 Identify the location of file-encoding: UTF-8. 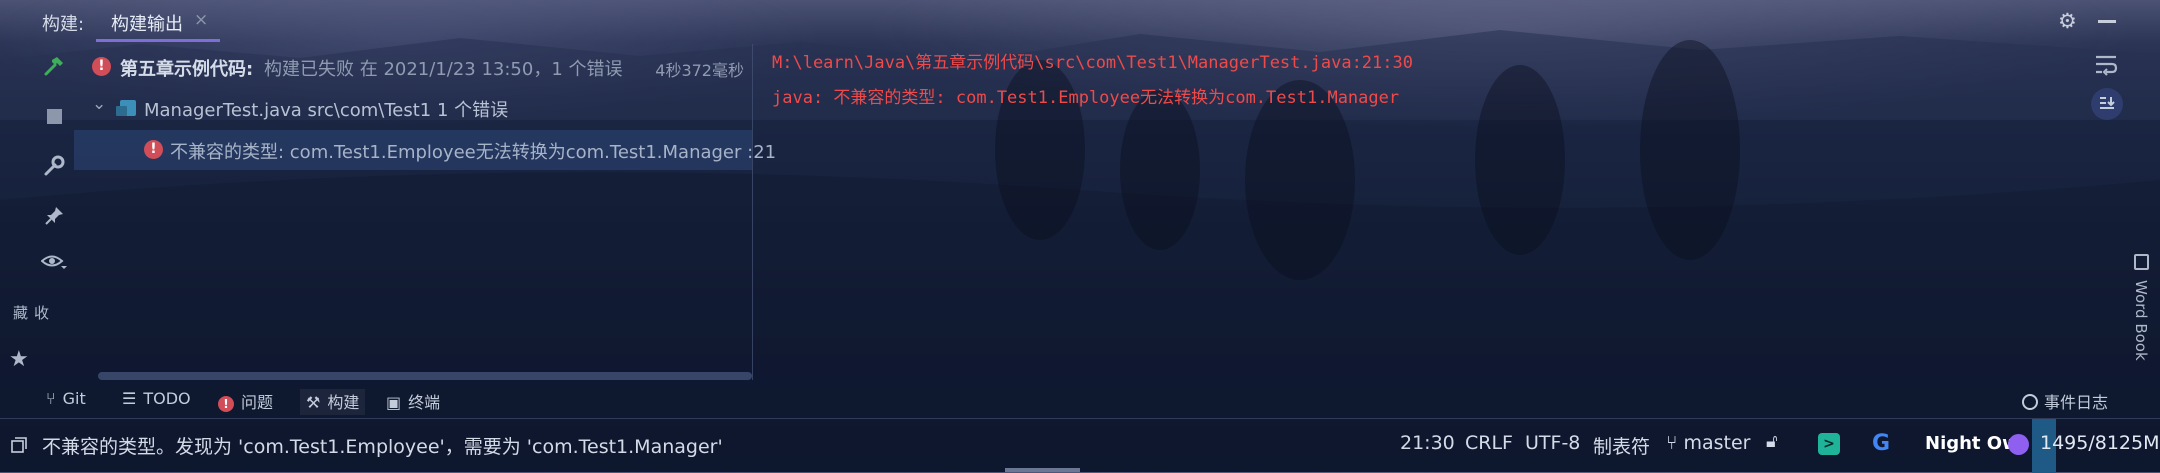
(1552, 443).